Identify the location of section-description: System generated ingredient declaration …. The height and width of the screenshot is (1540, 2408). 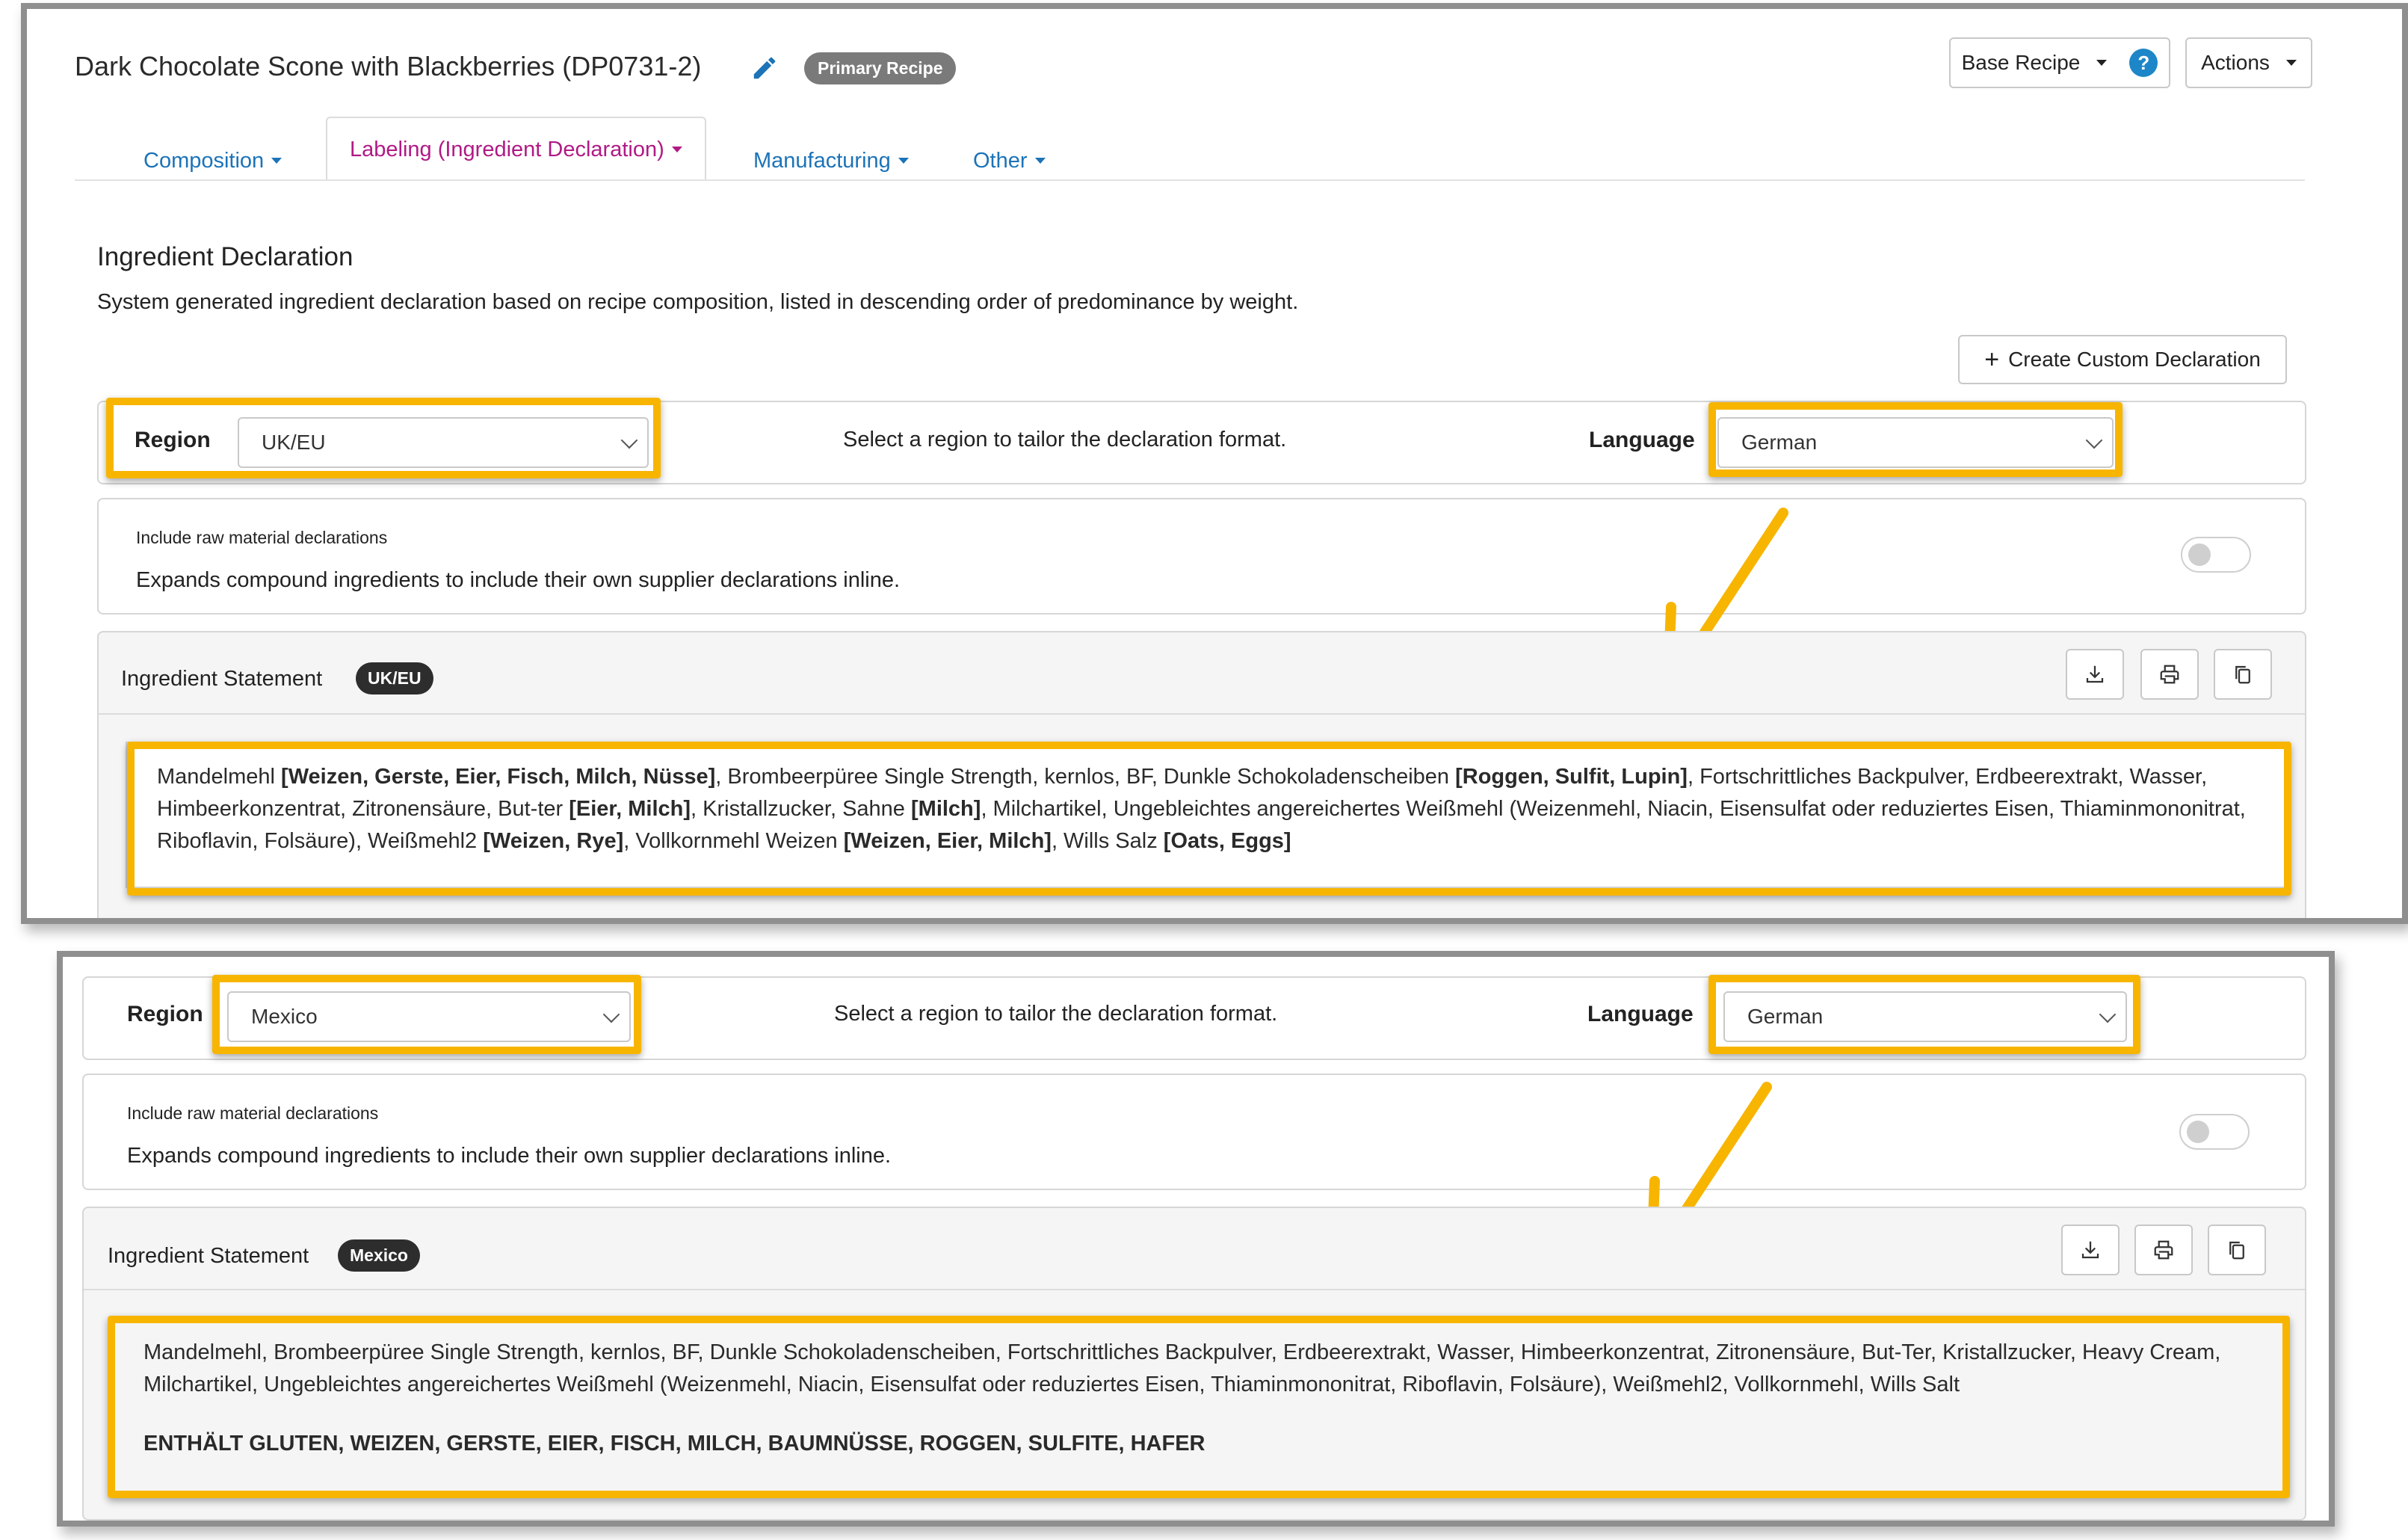
(698, 302).